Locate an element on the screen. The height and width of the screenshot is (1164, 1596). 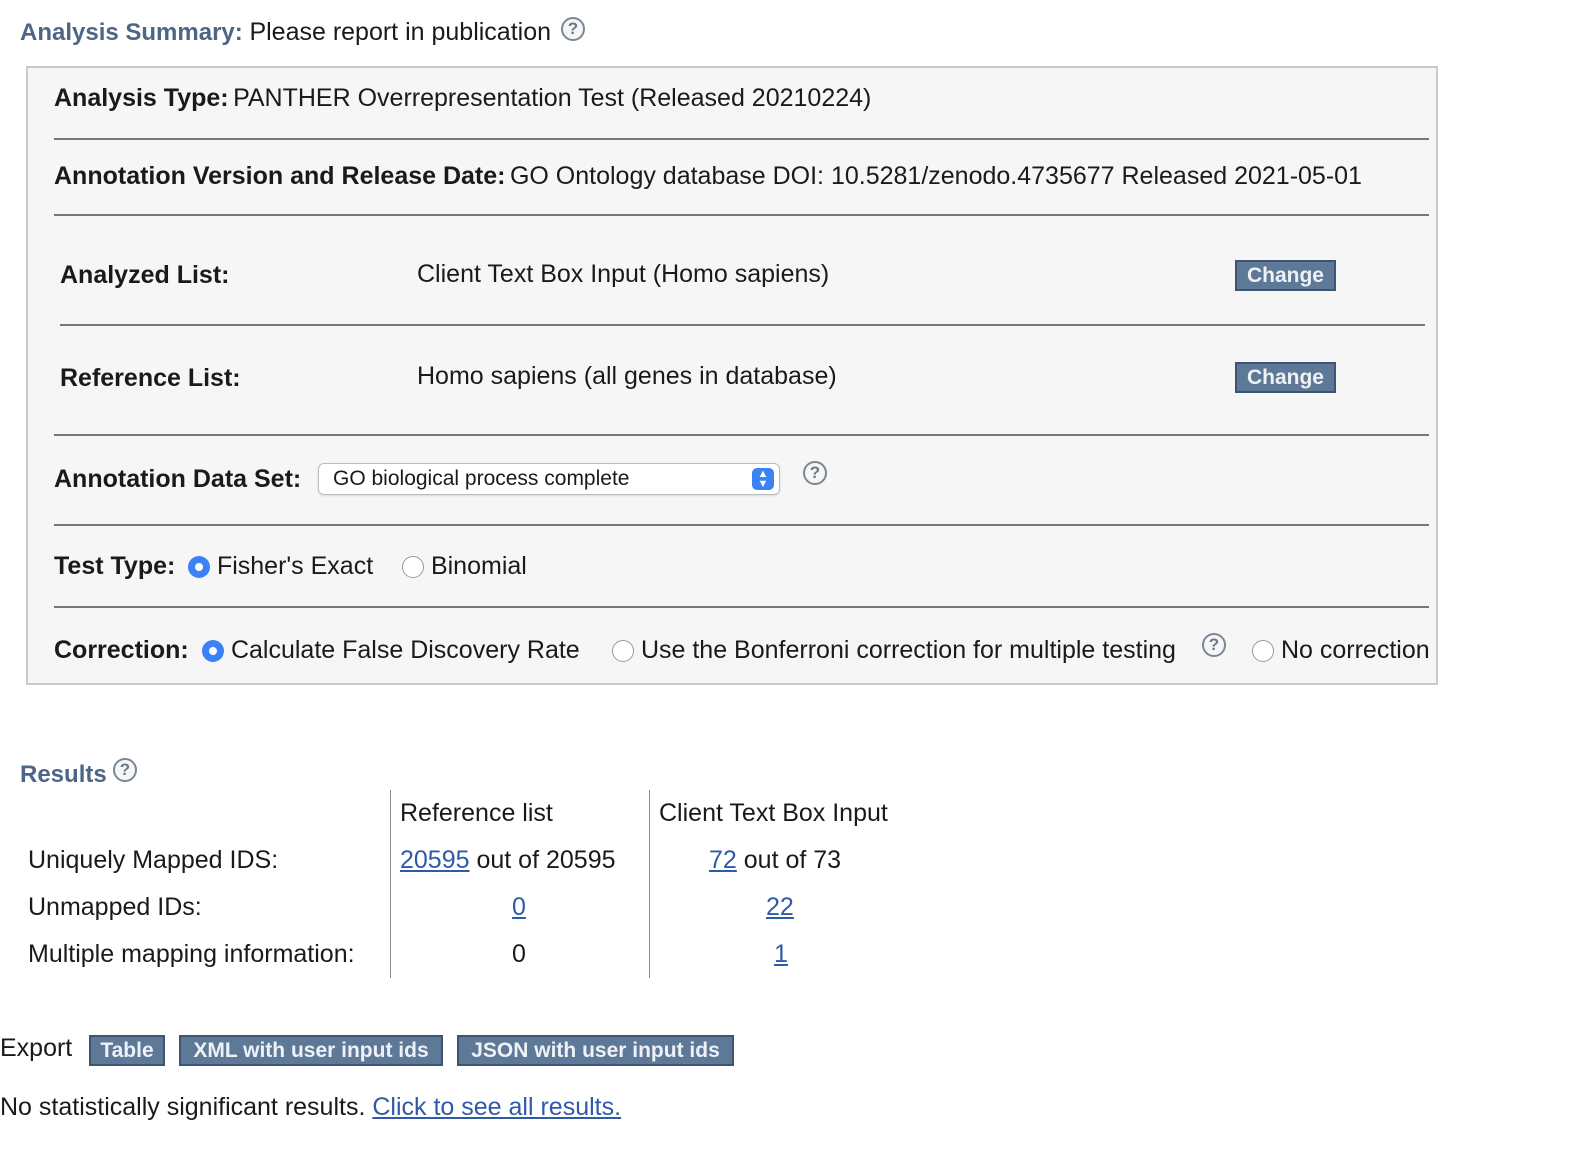
fisher-radio is located at coordinates (199, 567).